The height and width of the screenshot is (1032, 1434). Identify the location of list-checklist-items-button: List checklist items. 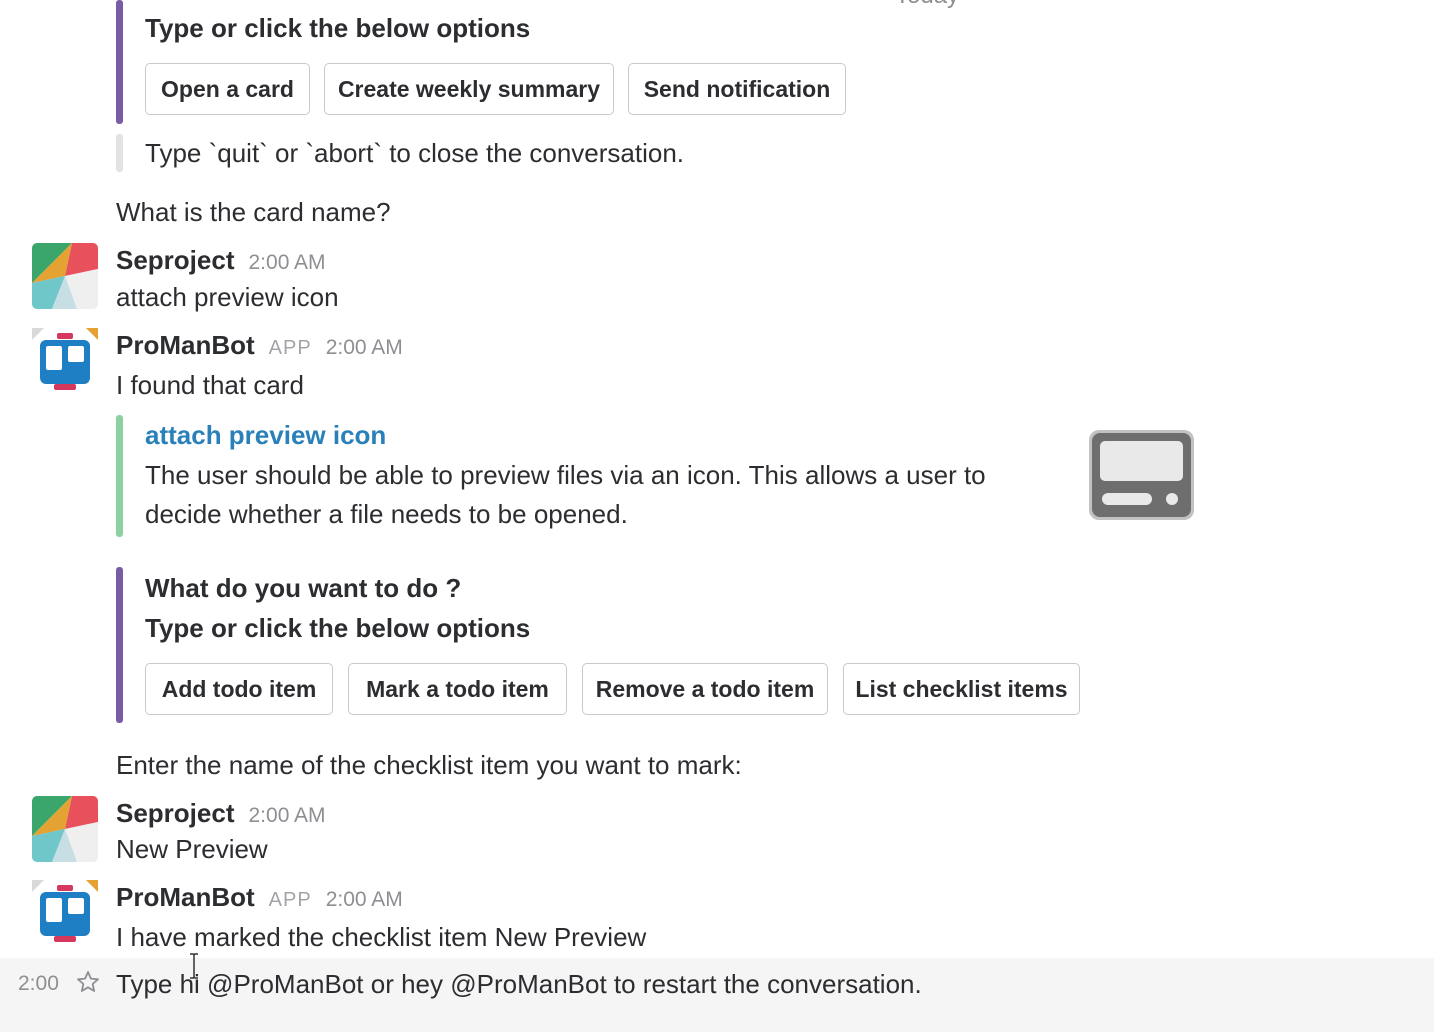
(961, 689).